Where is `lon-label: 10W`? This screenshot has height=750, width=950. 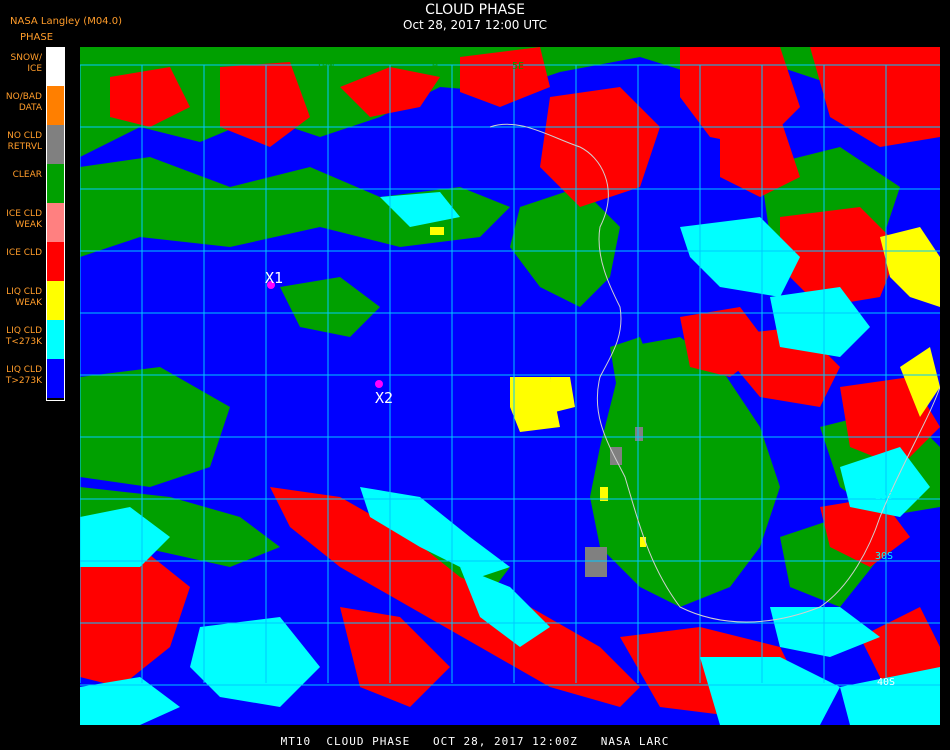 lon-label: 10W is located at coordinates (325, 66).